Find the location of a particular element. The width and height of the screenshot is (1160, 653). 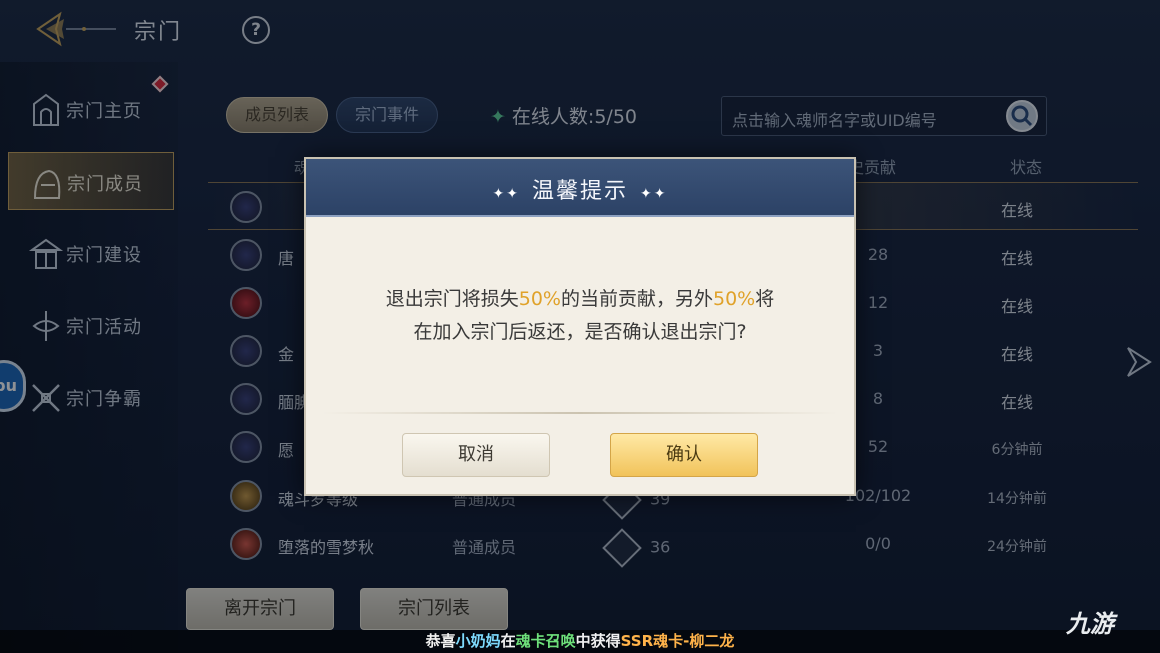

watermark-logo: 九游 is located at coordinates (1090, 624).